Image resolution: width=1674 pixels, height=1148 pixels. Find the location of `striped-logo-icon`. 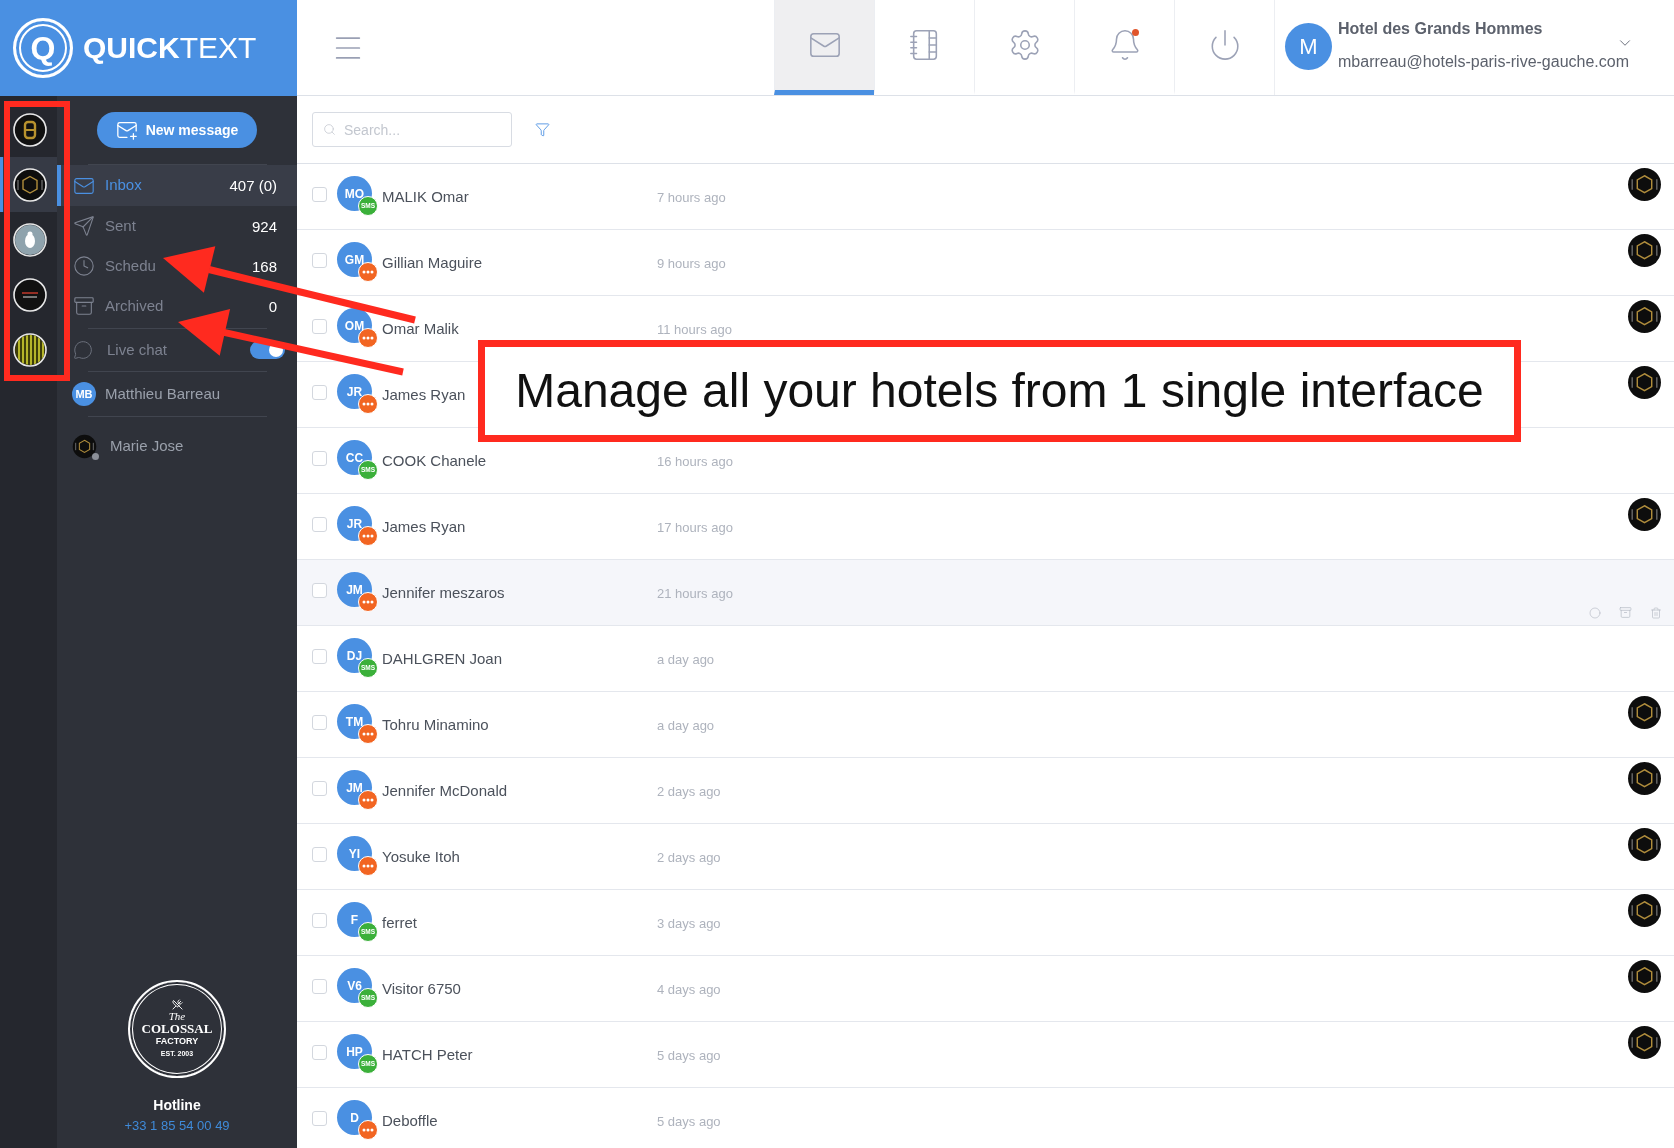

striped-logo-icon is located at coordinates (30, 349).